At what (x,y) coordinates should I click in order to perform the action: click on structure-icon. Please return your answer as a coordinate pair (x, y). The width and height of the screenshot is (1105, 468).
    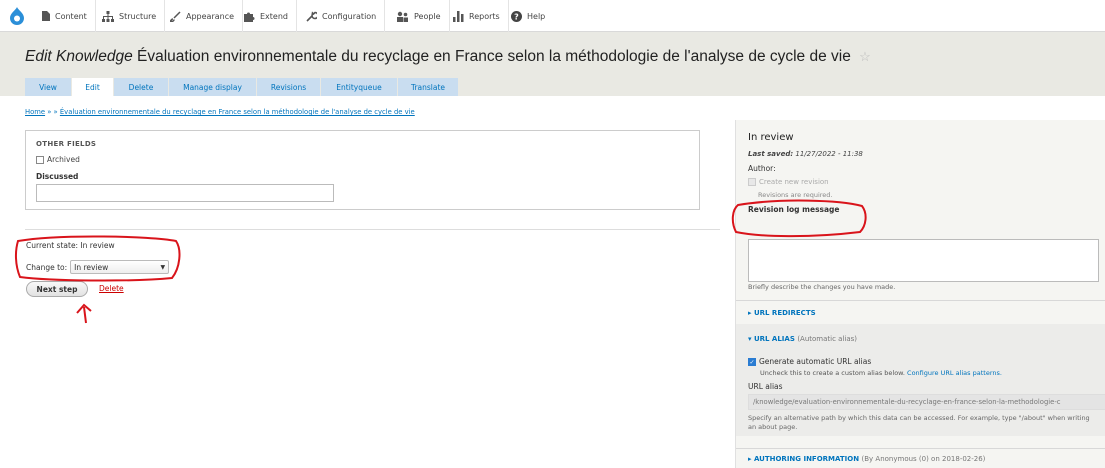
    Looking at the image, I should click on (108, 16).